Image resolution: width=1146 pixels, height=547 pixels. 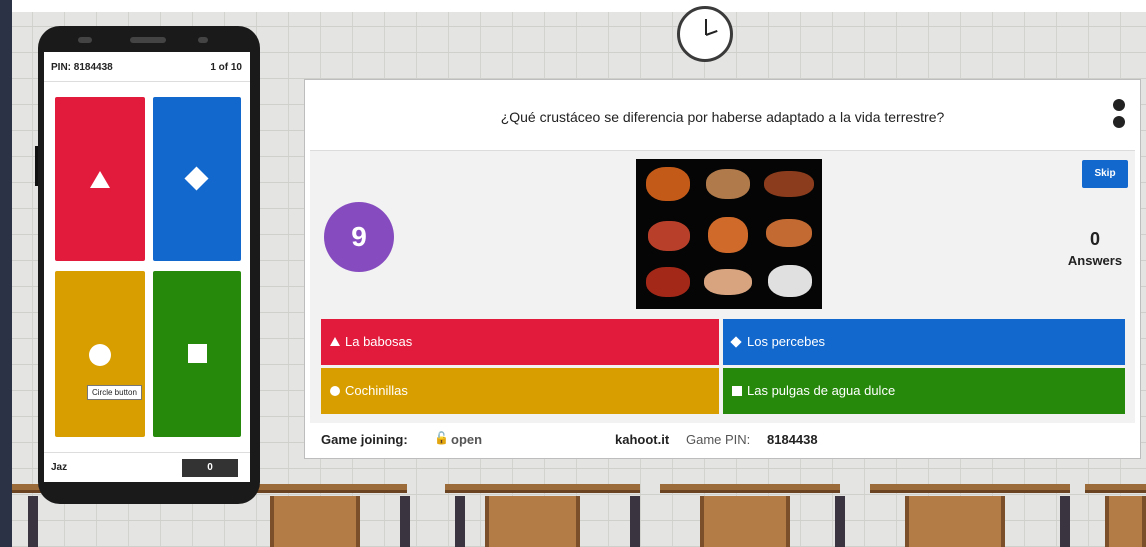 I want to click on sensor-icon, so click(x=203, y=40).